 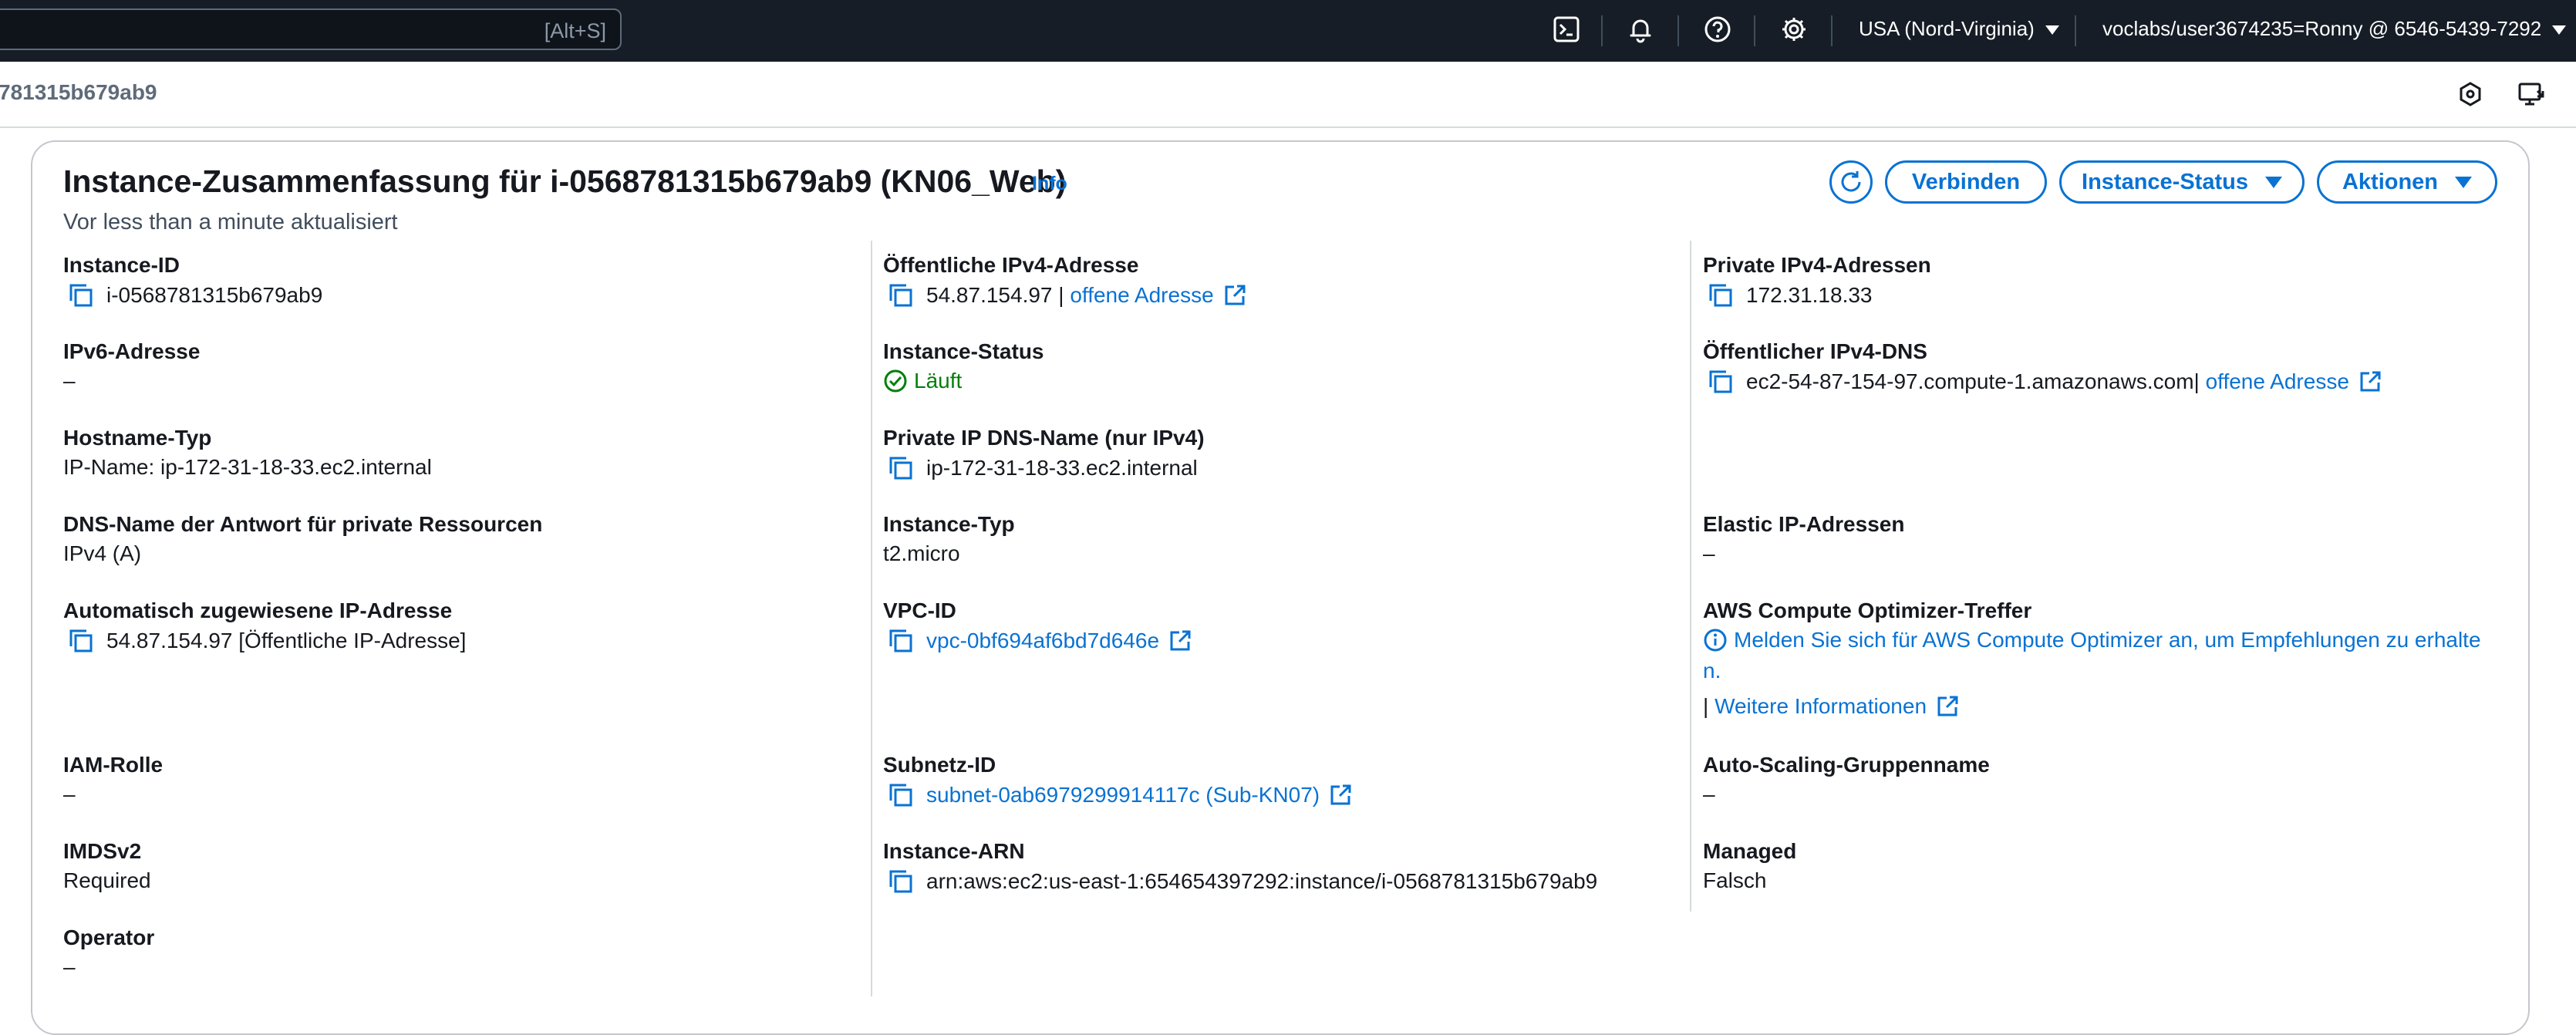 I want to click on instance-status-dropdown: Instance-Status, so click(x=2182, y=182).